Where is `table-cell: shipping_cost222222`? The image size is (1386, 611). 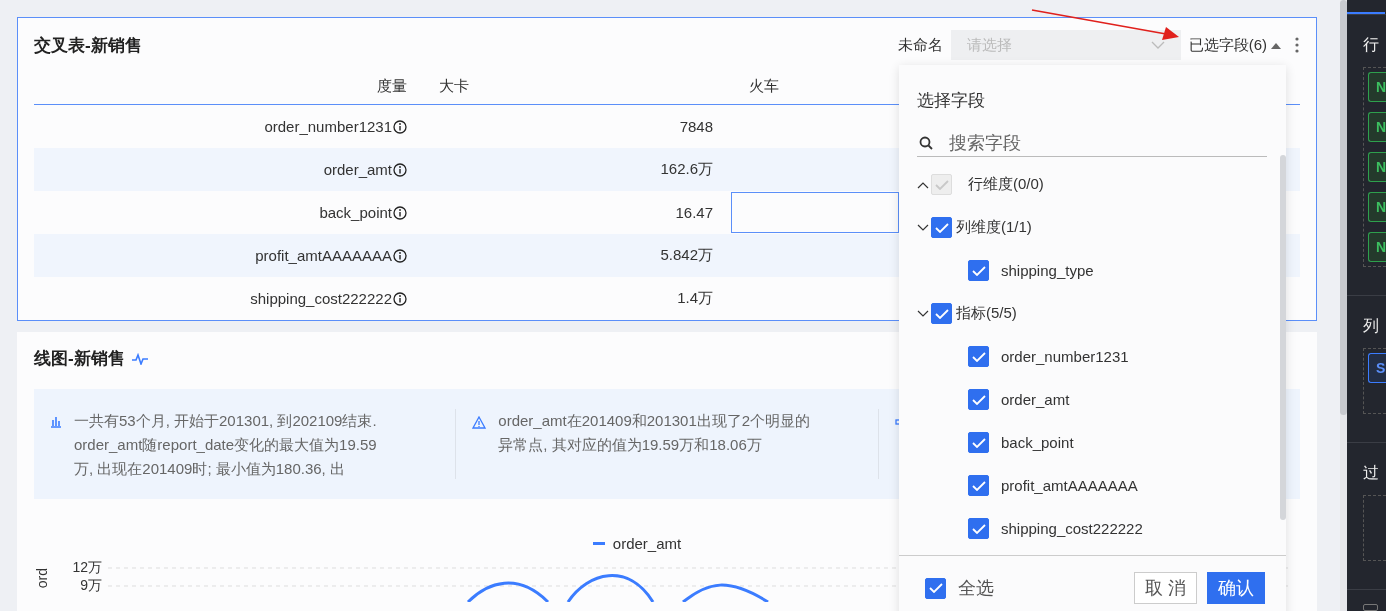
table-cell: shipping_cost222222 is located at coordinates (321, 298).